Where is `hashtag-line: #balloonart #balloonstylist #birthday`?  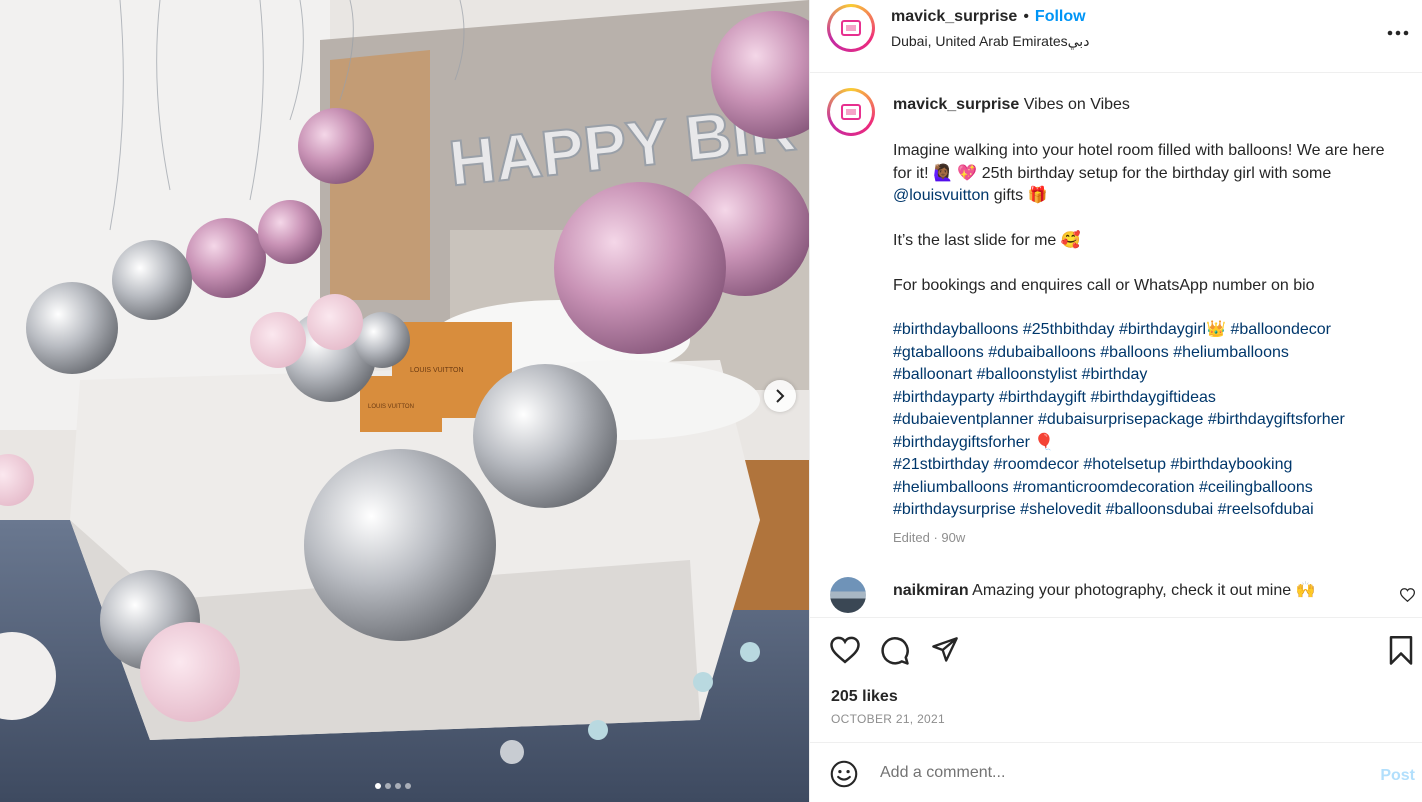 hashtag-line: #balloonart #balloonstylist #birthday is located at coordinates (1150, 375).